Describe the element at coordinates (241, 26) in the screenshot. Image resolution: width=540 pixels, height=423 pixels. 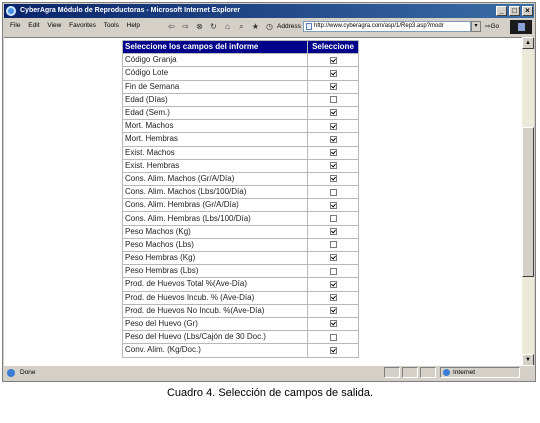
I see `search-icon: ⌕` at that location.